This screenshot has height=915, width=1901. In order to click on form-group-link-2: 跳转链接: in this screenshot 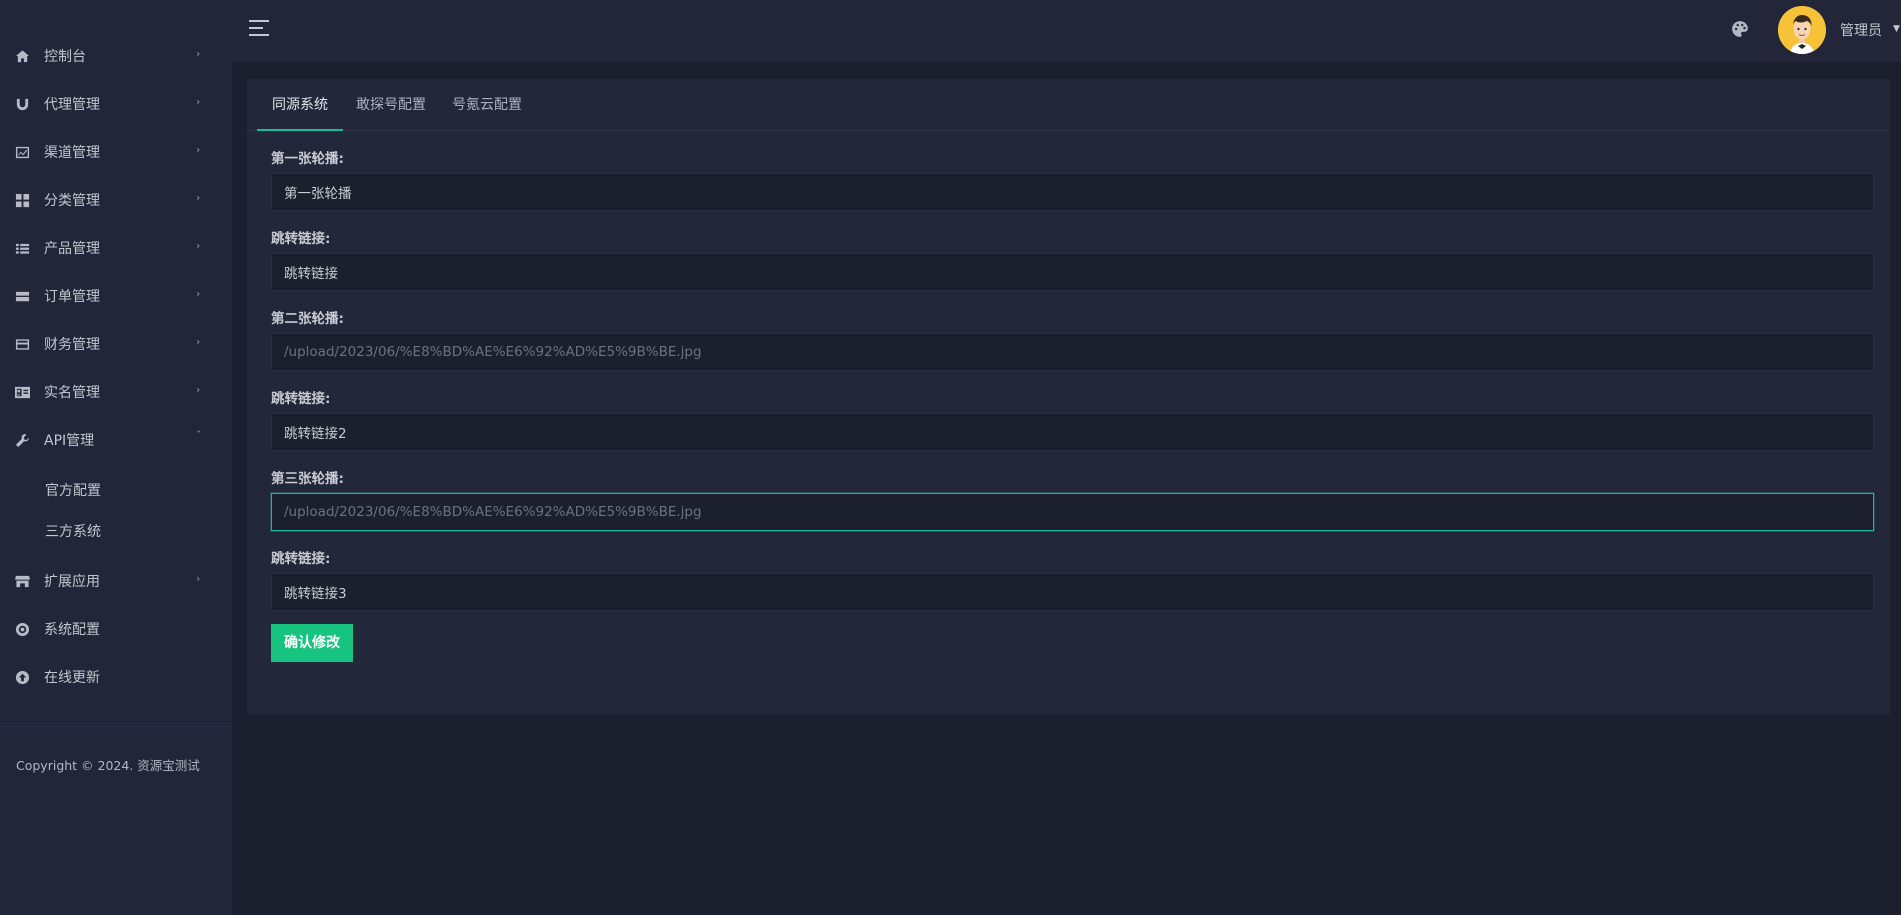, I will do `click(1073, 419)`.